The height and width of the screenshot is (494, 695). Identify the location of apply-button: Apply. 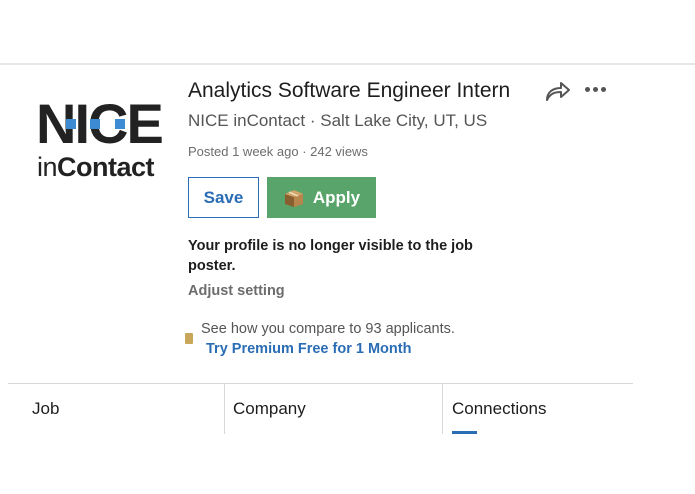
(321, 197).